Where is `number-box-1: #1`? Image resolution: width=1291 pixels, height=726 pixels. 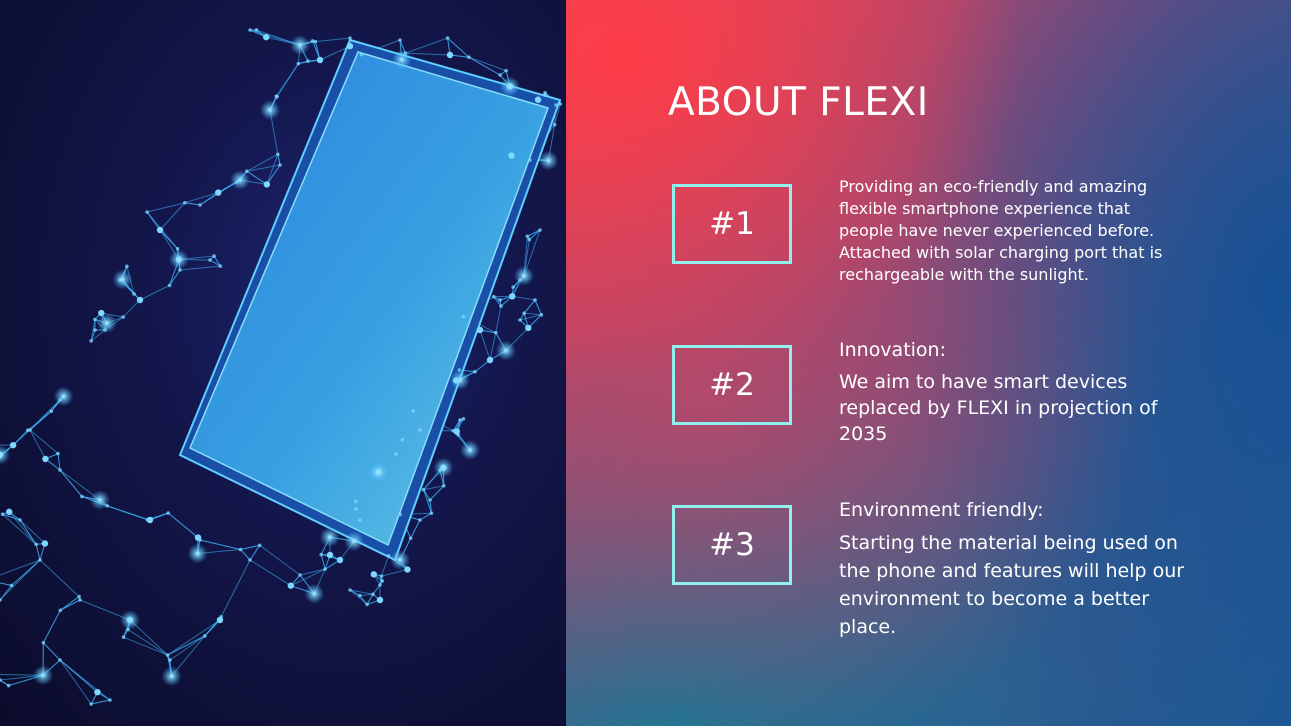 number-box-1: #1 is located at coordinates (732, 224).